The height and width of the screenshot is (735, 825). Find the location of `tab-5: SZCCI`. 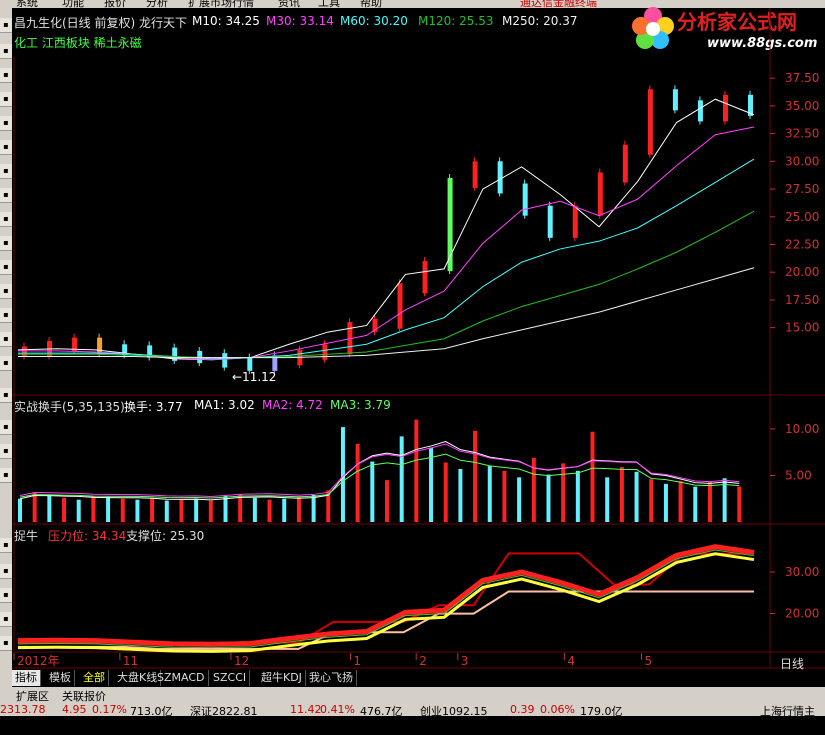

tab-5: SZCCI is located at coordinates (230, 678).